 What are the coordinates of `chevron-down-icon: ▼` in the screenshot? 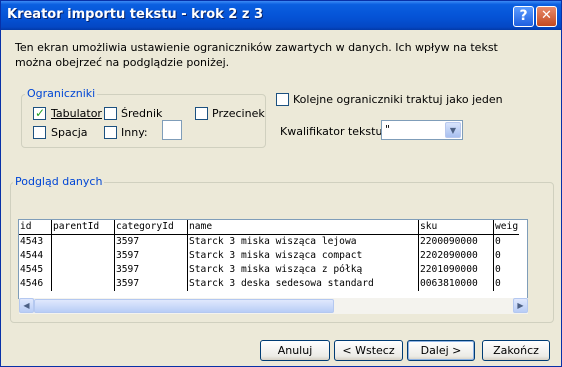 It's located at (453, 130).